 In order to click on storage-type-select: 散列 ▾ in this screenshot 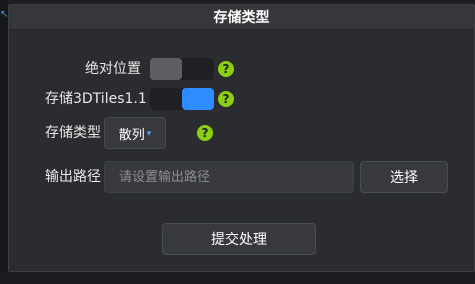, I will do `click(135, 133)`.